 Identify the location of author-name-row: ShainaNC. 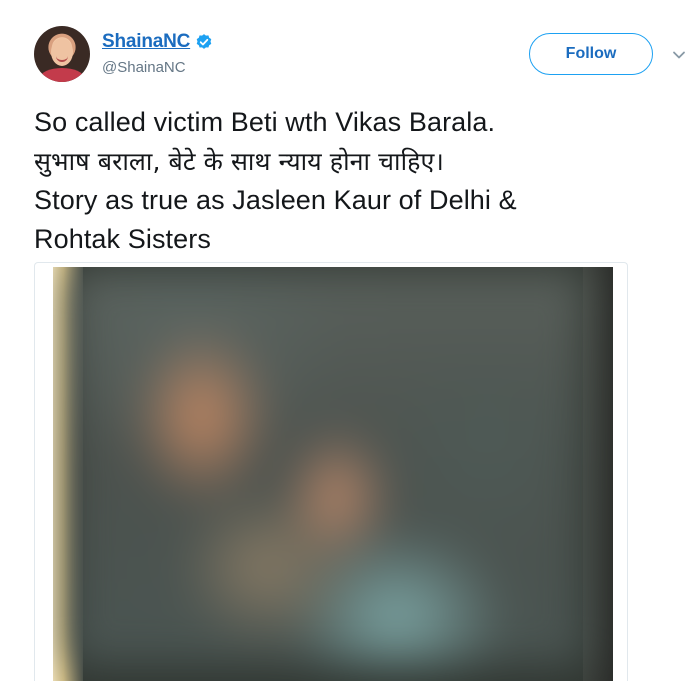
(157, 42).